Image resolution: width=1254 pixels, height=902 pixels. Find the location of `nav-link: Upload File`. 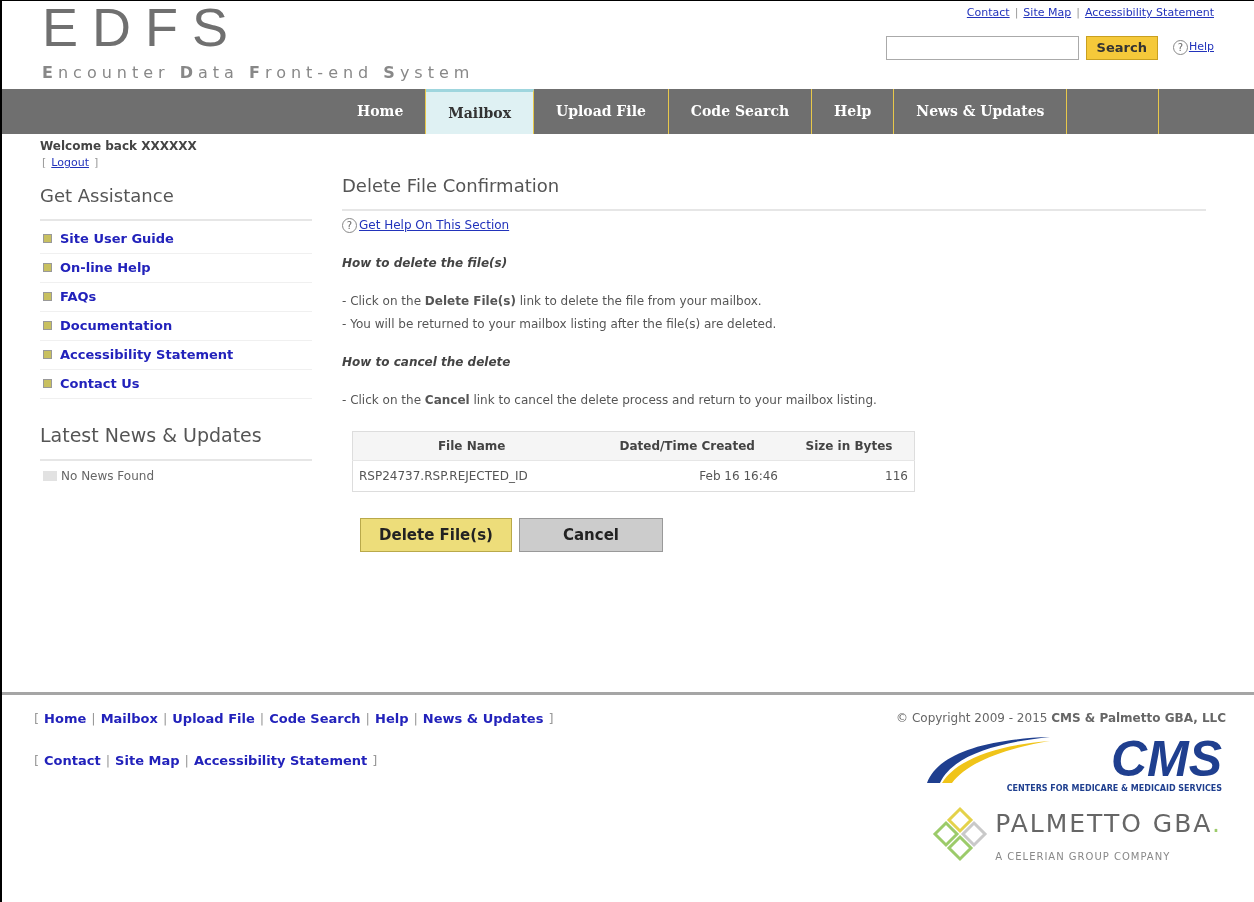

nav-link: Upload File is located at coordinates (213, 719).